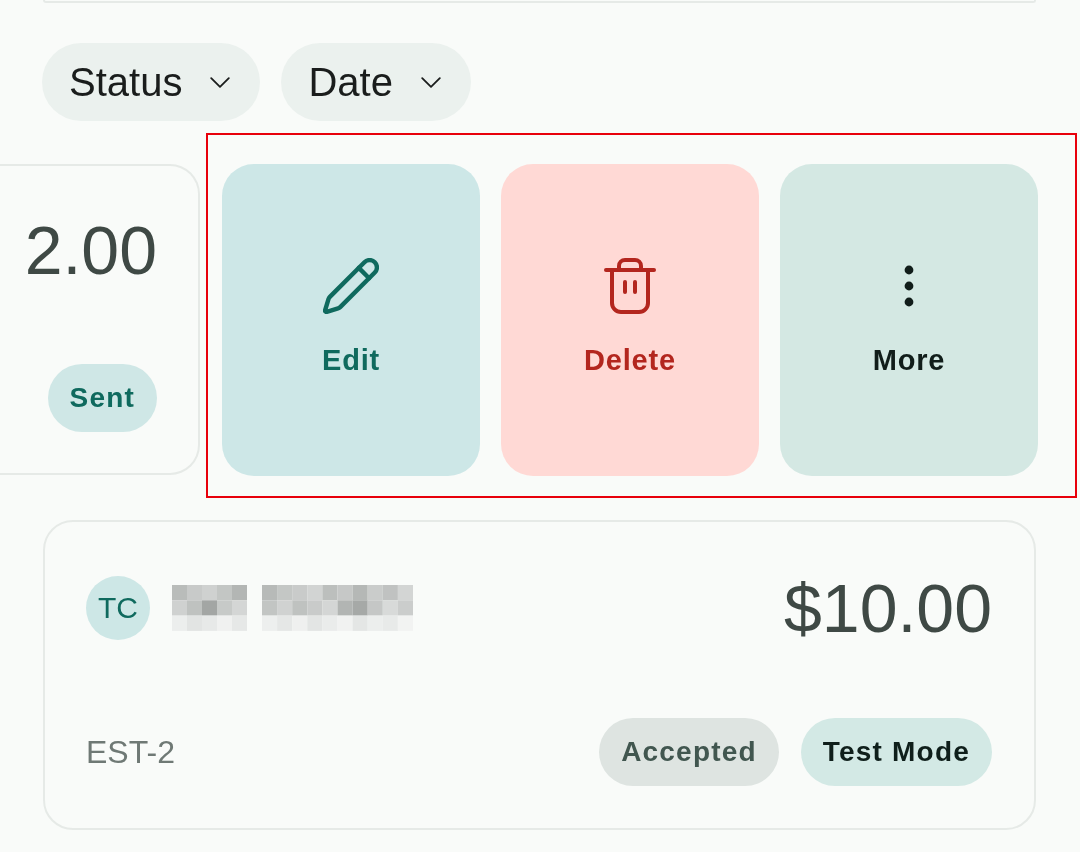  I want to click on edit-button: Edit, so click(351, 320).